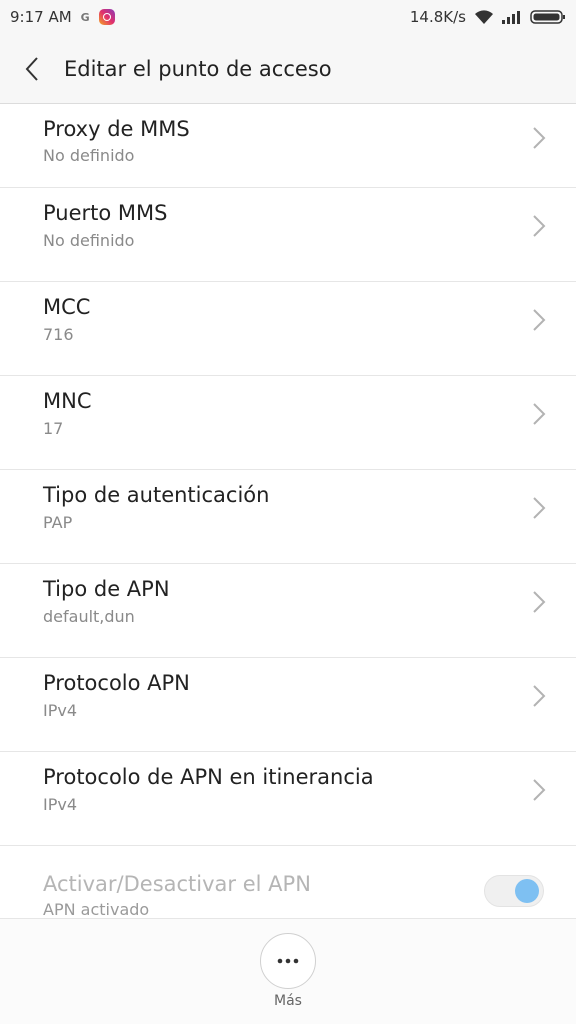 This screenshot has width=576, height=1024. What do you see at coordinates (41, 17) in the screenshot?
I see `status-time: 9:17 AM` at bounding box center [41, 17].